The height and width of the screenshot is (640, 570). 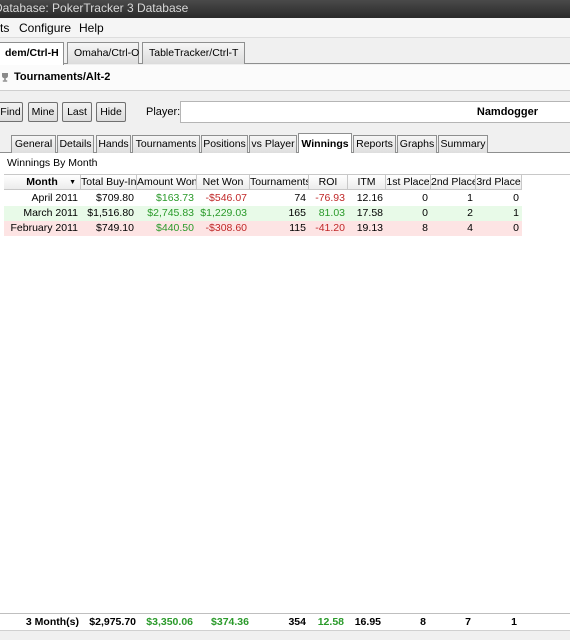 What do you see at coordinates (224, 144) in the screenshot?
I see `tab-positions: Positions` at bounding box center [224, 144].